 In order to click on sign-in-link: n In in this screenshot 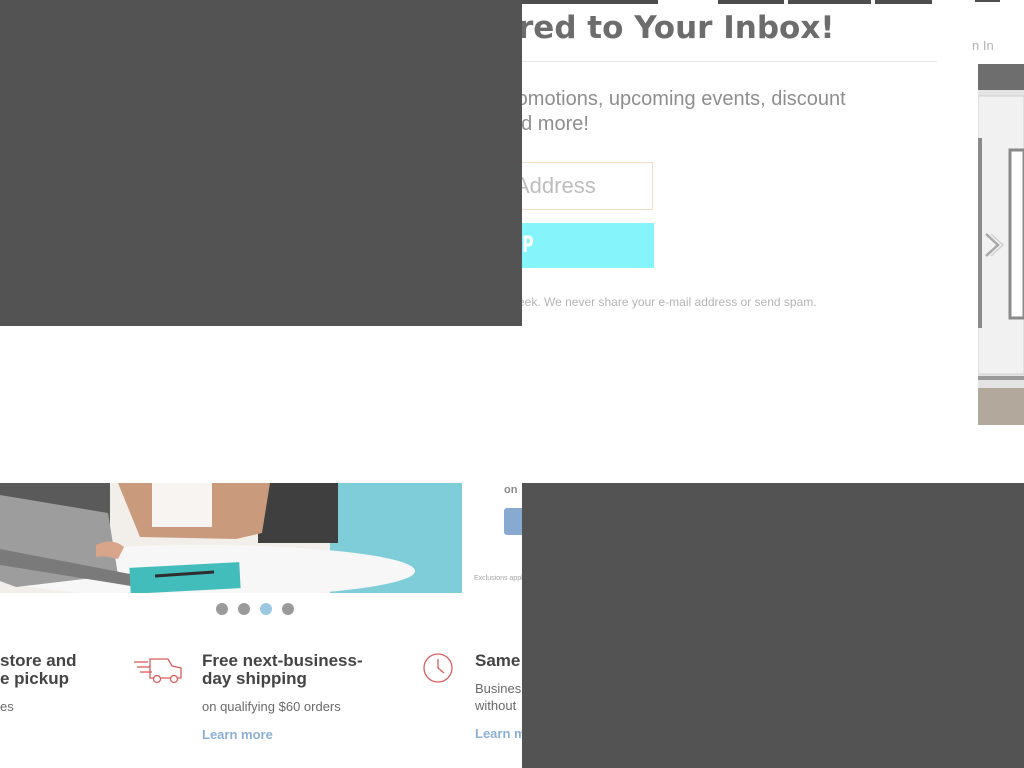, I will do `click(983, 45)`.